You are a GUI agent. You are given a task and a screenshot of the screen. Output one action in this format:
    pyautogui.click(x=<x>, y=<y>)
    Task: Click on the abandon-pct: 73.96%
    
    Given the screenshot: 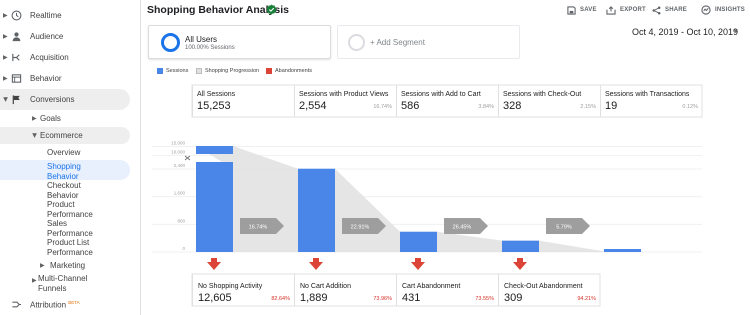 What is the action you would take?
    pyautogui.click(x=382, y=299)
    